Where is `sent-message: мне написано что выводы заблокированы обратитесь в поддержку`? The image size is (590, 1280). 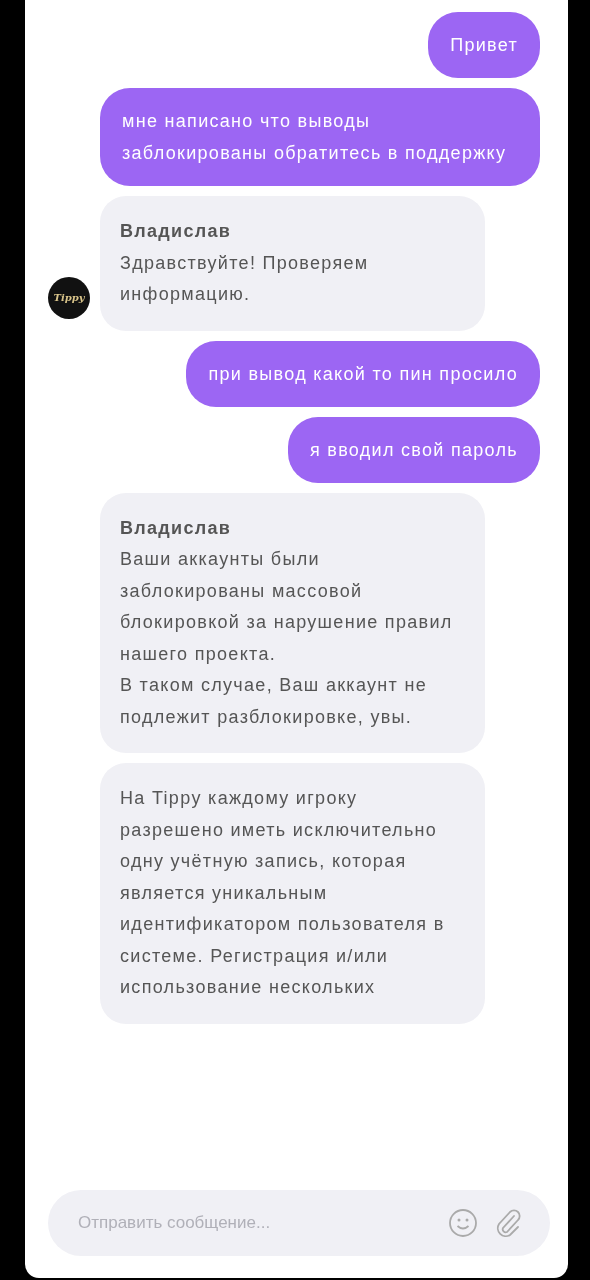 sent-message: мне написано что выводы заблокированы обратитесь в поддержку is located at coordinates (320, 137).